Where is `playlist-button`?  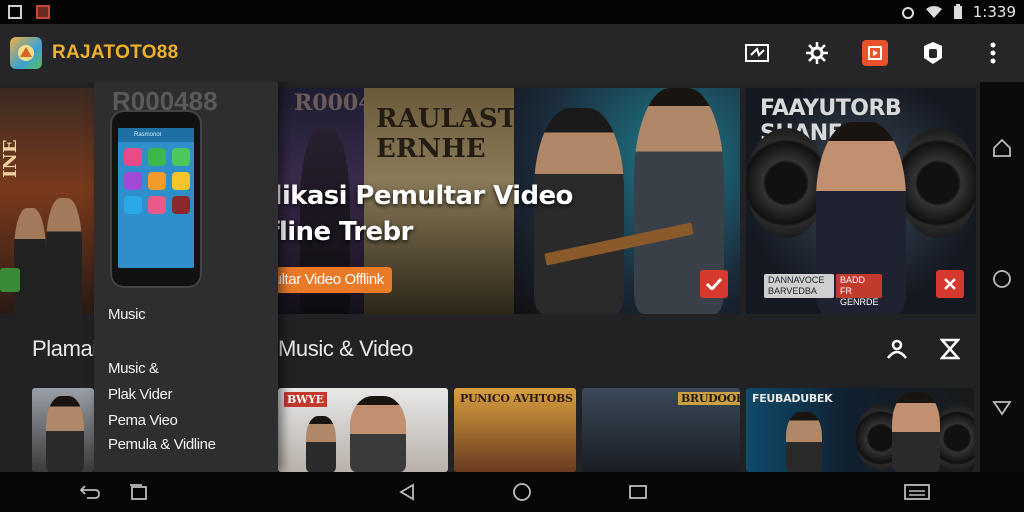 playlist-button is located at coordinates (875, 53).